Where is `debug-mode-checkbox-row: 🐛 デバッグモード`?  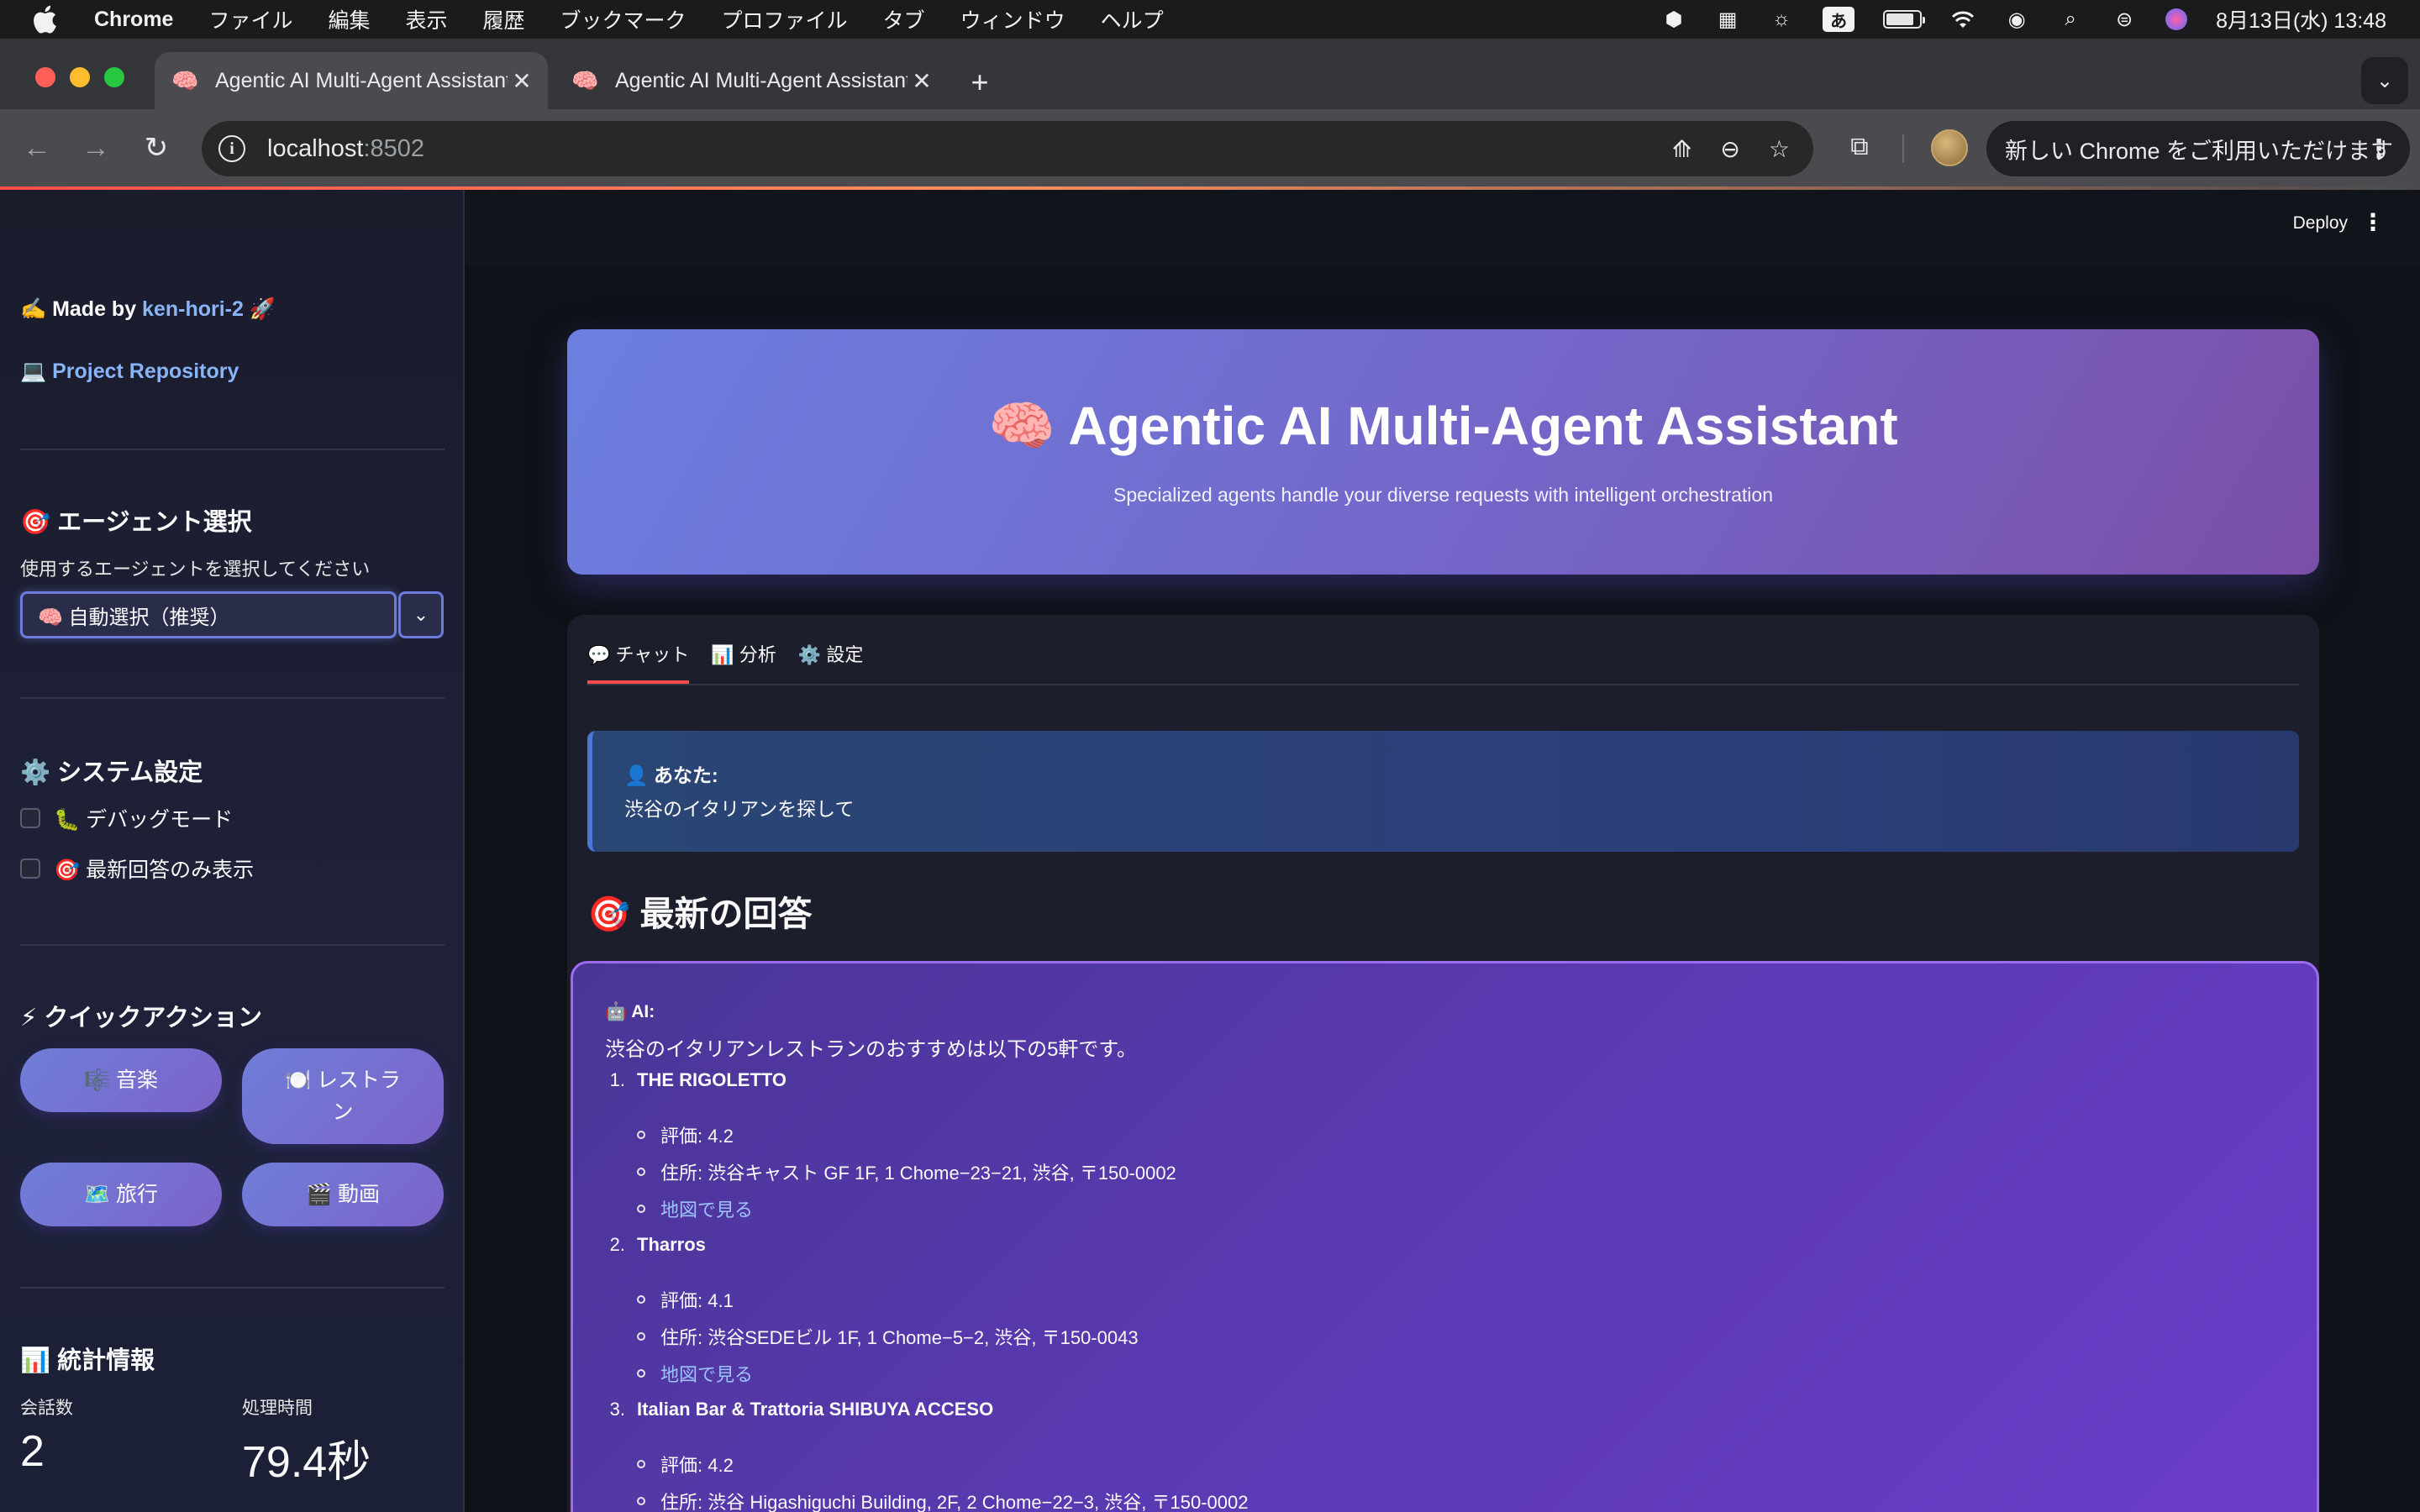
debug-mode-checkbox-row: 🐛 デバッグモード is located at coordinates (127, 818).